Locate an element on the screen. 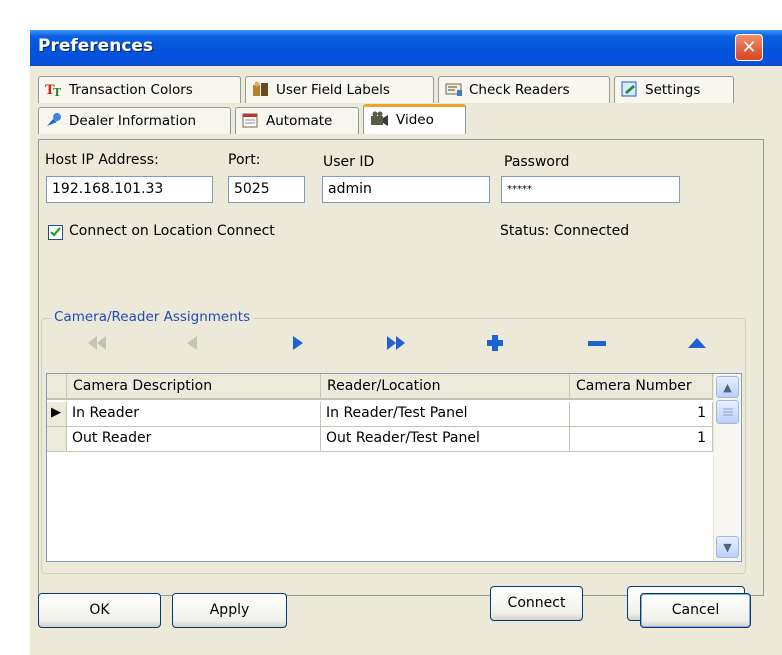 Image resolution: width=782 pixels, height=655 pixels. add-button is located at coordinates (495, 344).